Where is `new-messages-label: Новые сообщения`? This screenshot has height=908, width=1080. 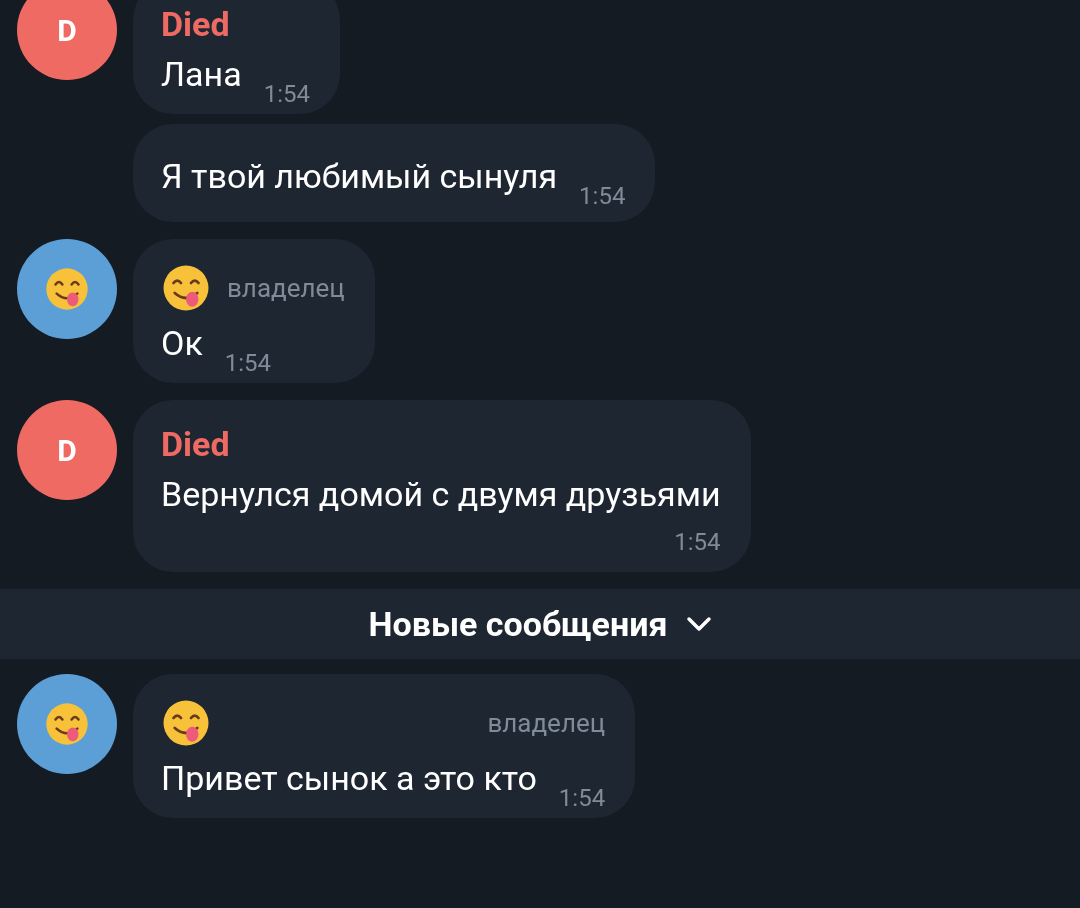 new-messages-label: Новые сообщения is located at coordinates (518, 624).